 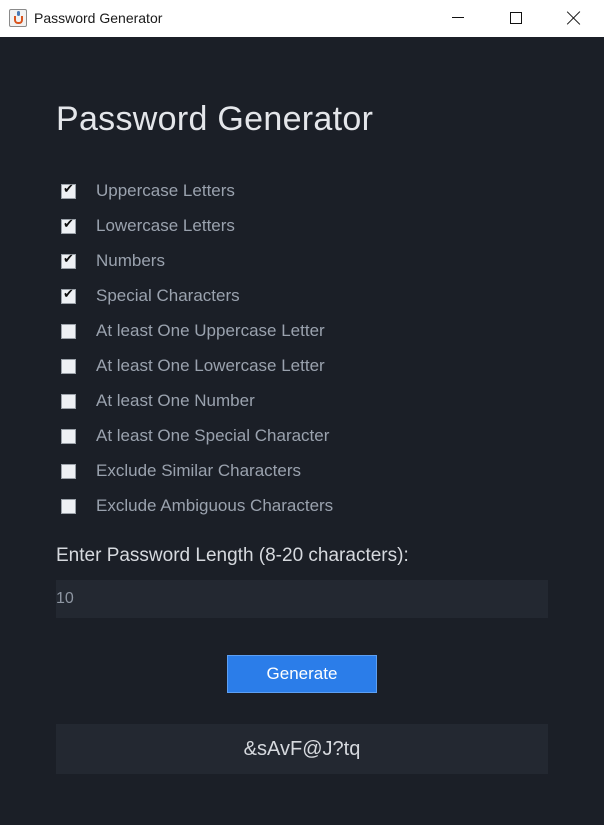 What do you see at coordinates (210, 330) in the screenshot?
I see `option-label: At least One Uppercase Letter` at bounding box center [210, 330].